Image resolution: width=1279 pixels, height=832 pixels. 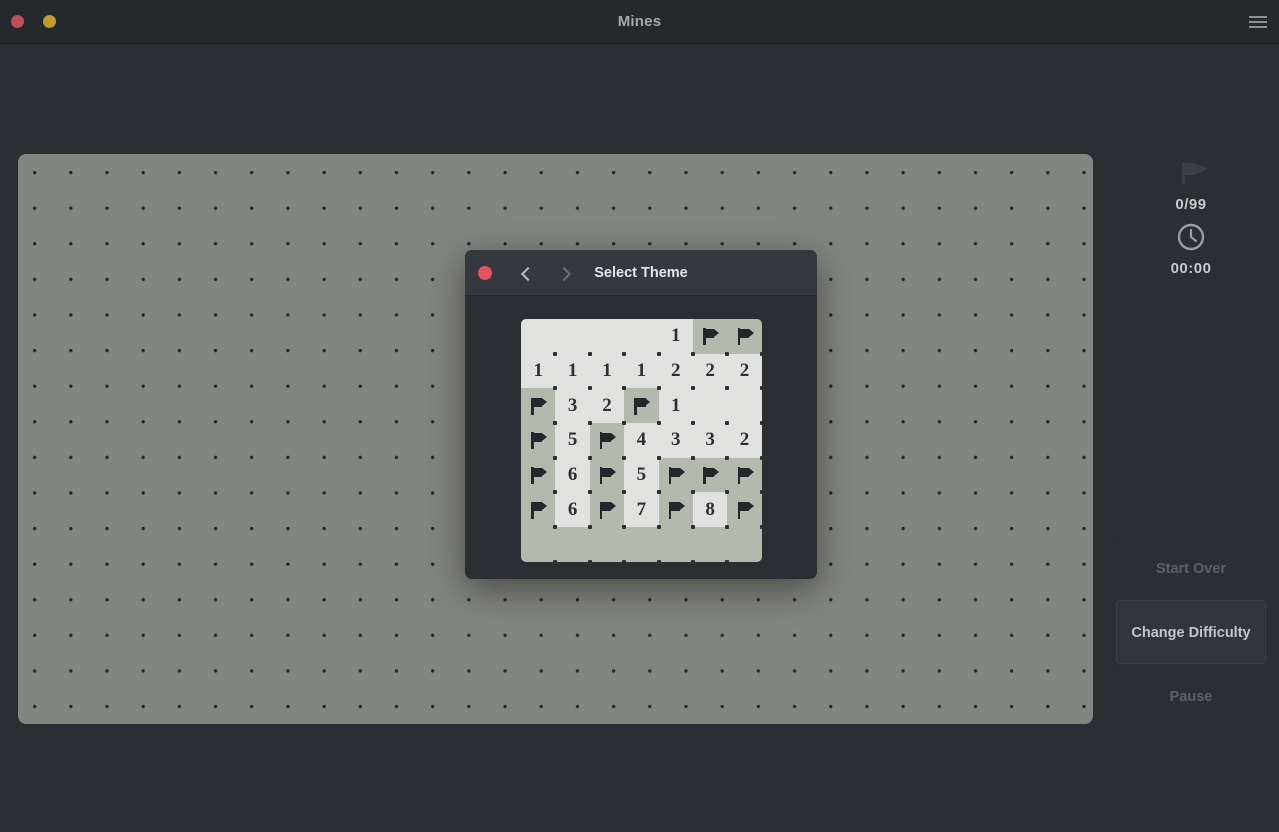 I want to click on control-buttons: Start Over Change Difficulty Pause, so click(x=1191, y=632).